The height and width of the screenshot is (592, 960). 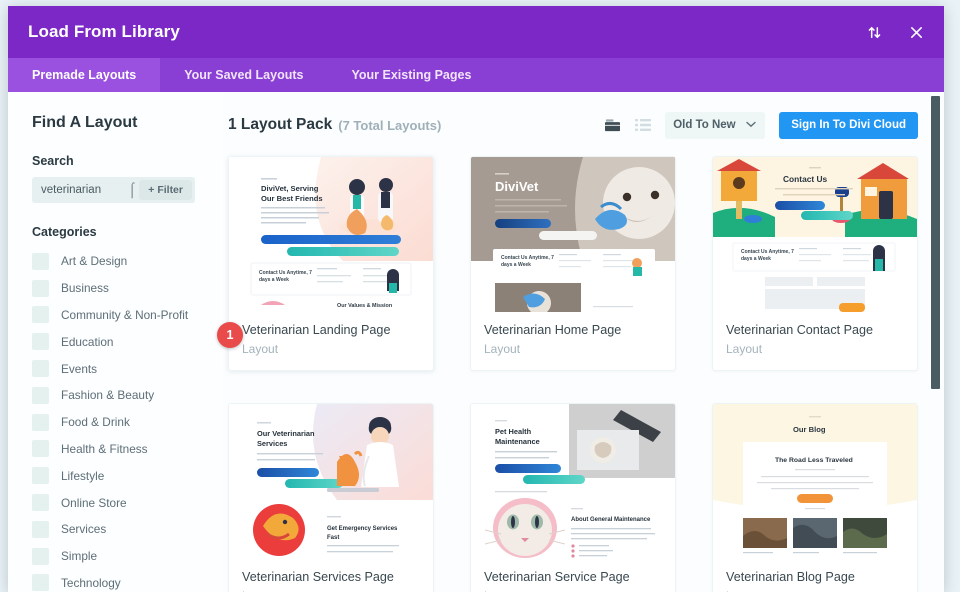 I want to click on layout-card-meta: Veterinarian Services Page Layout, so click(x=331, y=575).